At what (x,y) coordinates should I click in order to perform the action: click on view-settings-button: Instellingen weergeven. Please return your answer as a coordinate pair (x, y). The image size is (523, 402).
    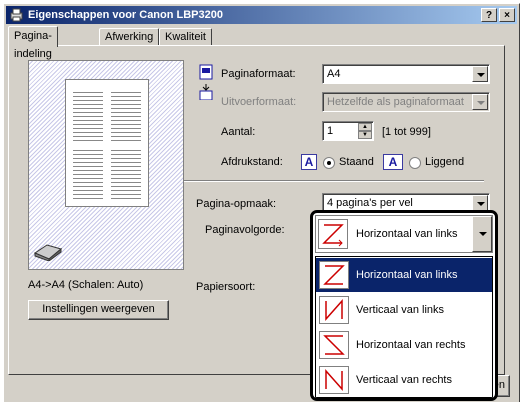
    Looking at the image, I should click on (98, 310).